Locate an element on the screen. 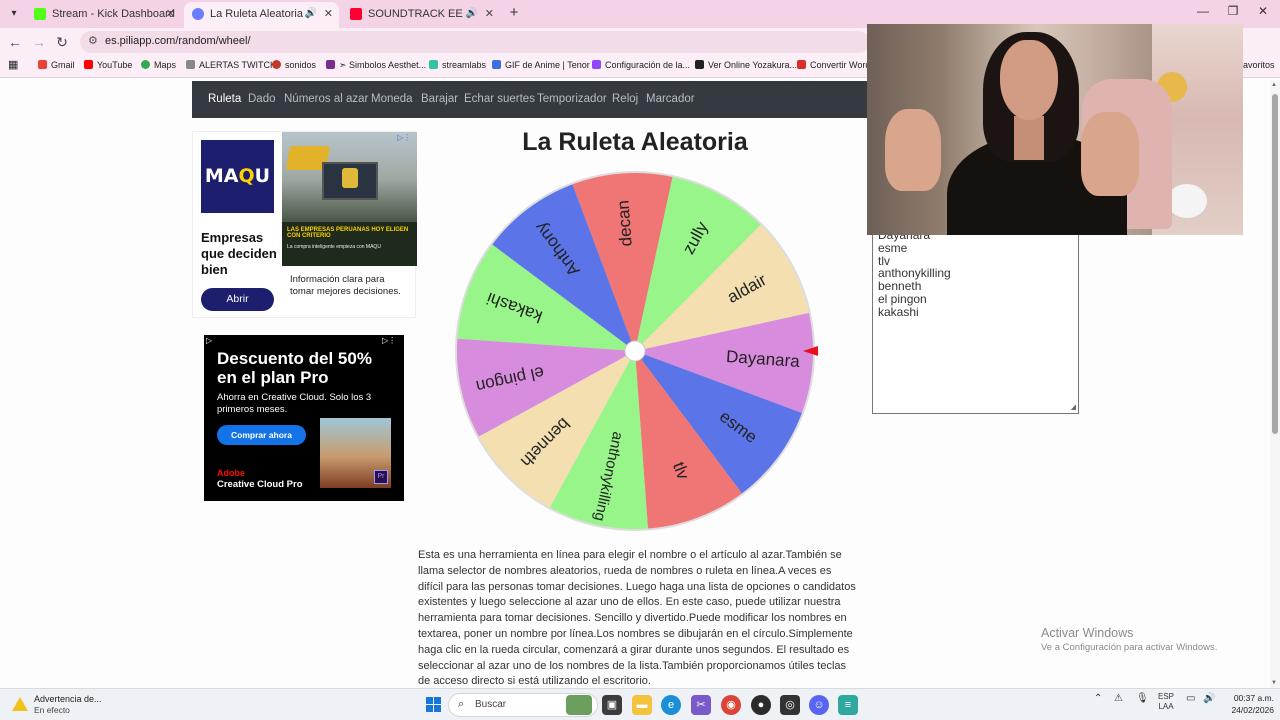 The image size is (1280, 720). bookmark-gmail: Gmail is located at coordinates (56, 65).